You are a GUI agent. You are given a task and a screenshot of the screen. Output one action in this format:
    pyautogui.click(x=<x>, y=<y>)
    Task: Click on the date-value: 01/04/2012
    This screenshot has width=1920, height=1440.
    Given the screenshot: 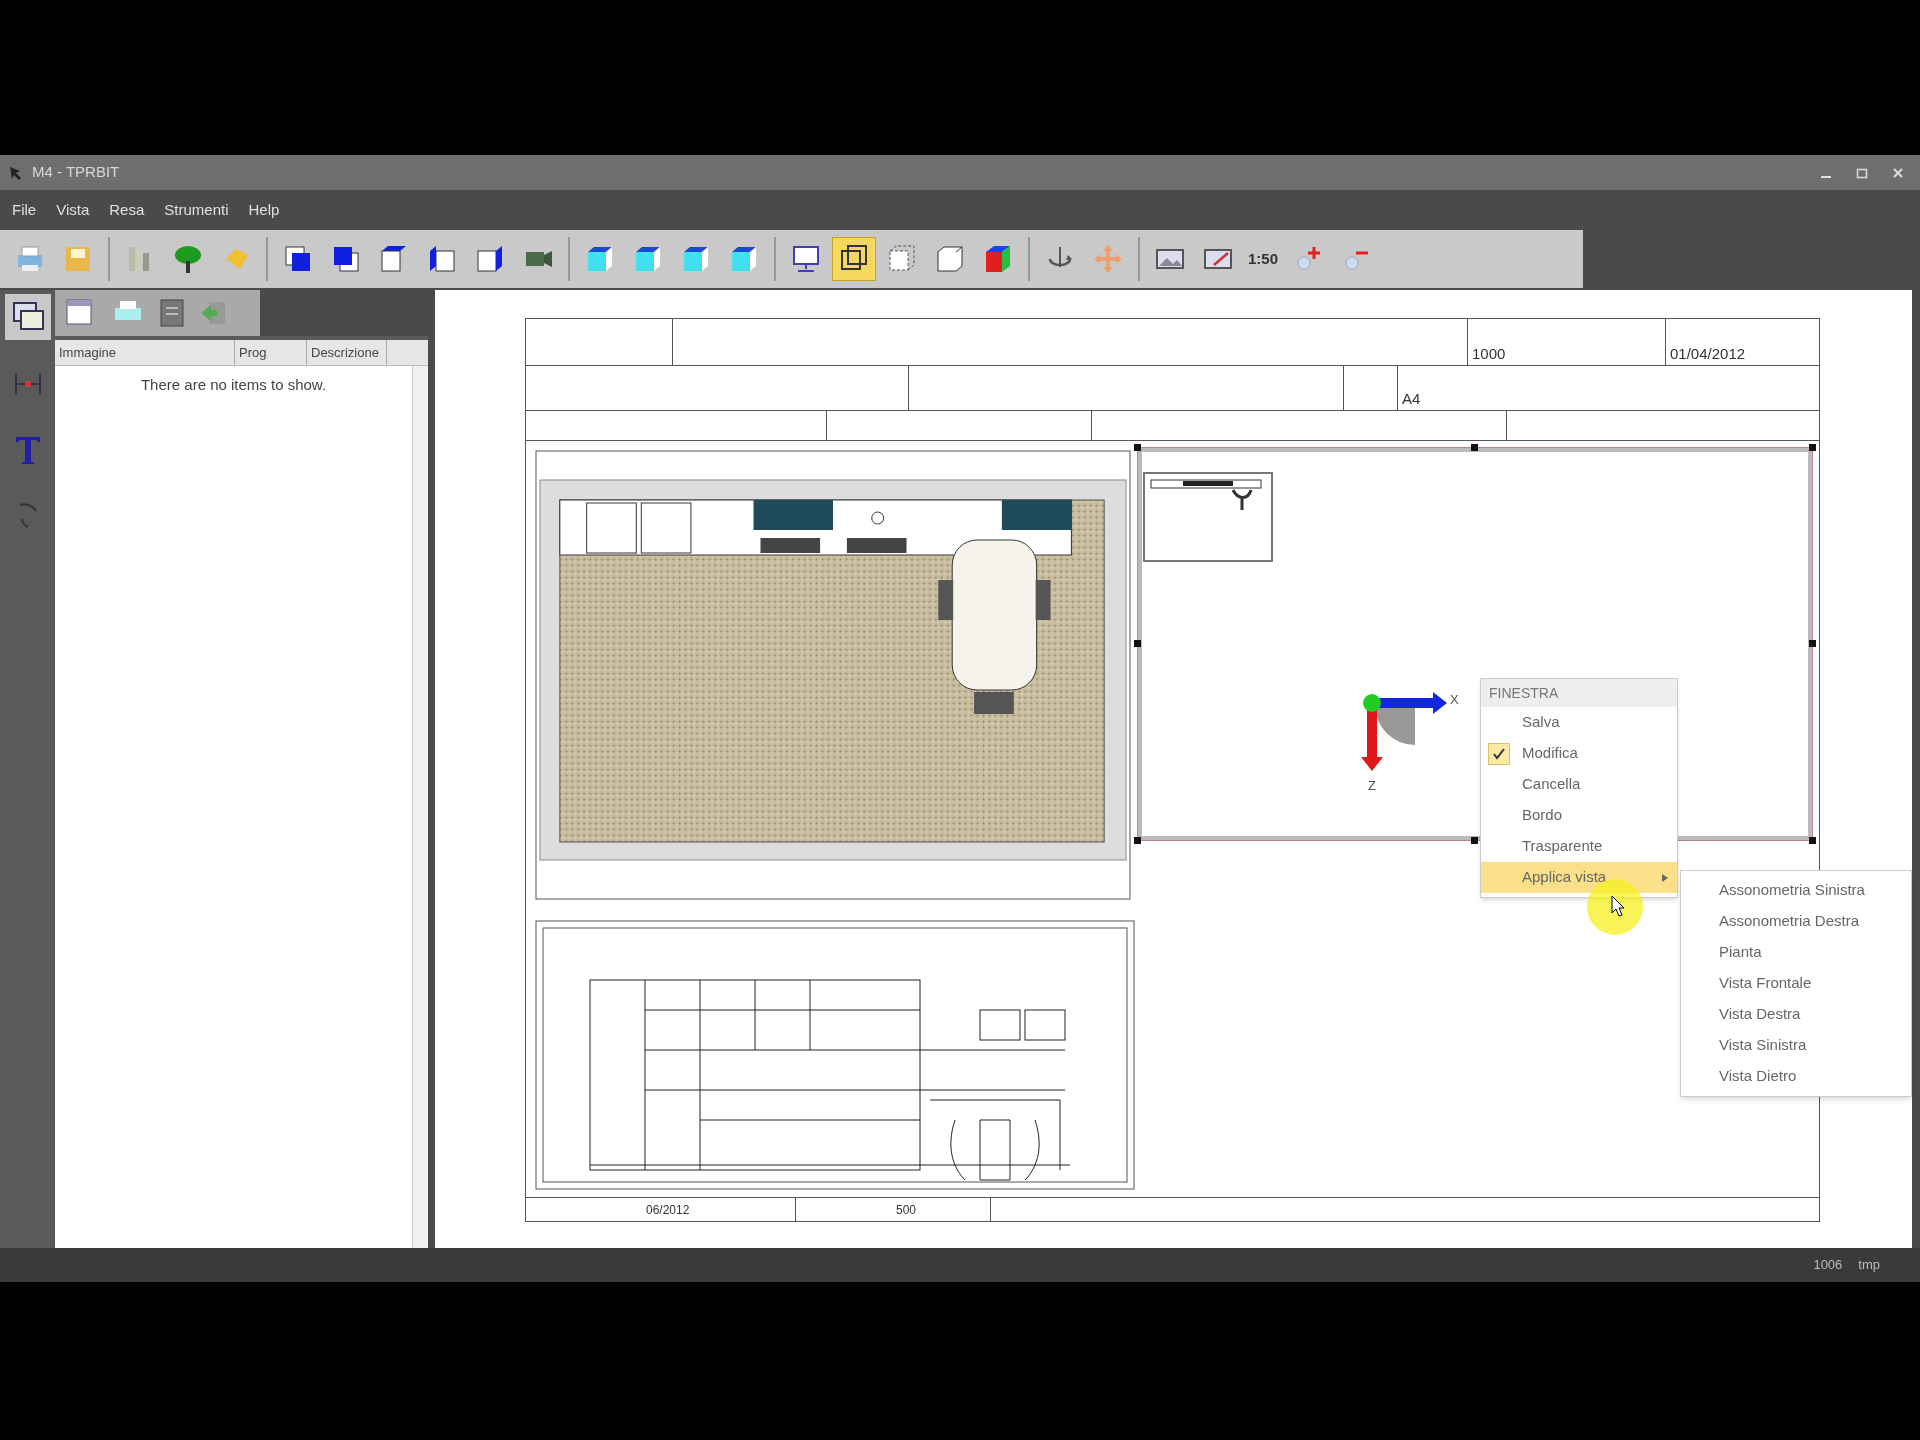 What is the action you would take?
    pyautogui.click(x=1708, y=353)
    